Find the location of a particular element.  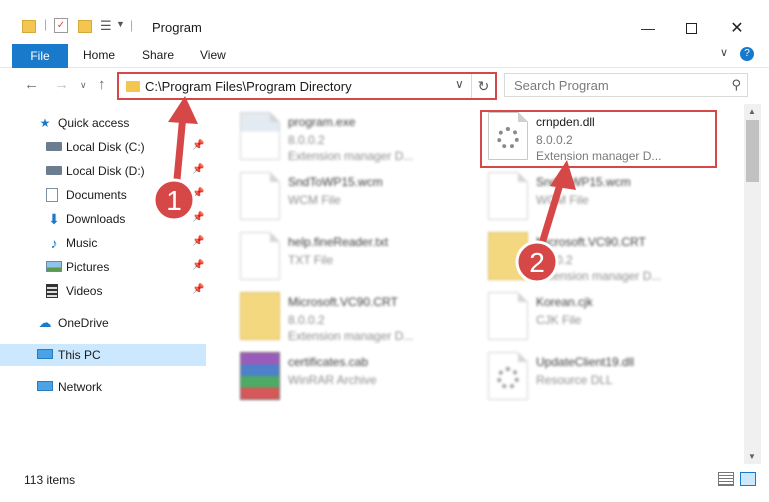

file-type: WinRAR Archive is located at coordinates (332, 380).